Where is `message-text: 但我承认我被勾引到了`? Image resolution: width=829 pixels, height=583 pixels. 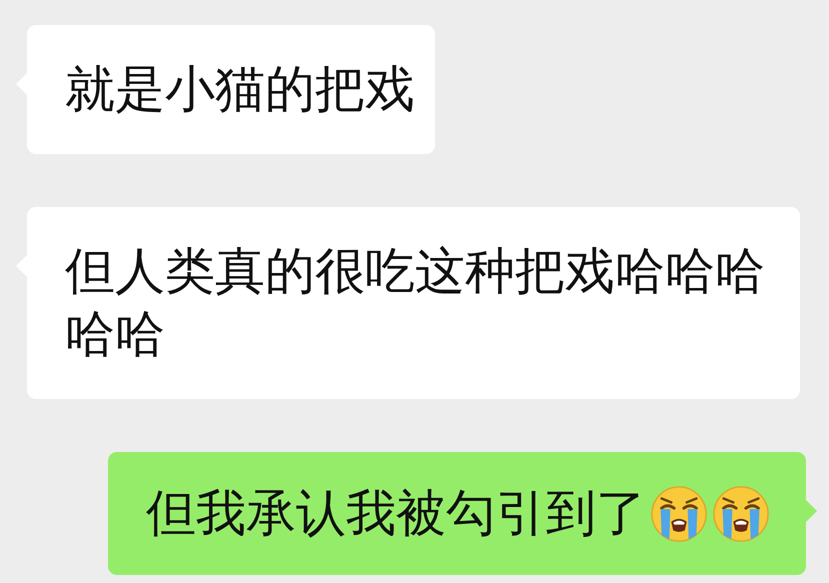 message-text: 但我承认我被勾引到了 is located at coordinates (396, 513).